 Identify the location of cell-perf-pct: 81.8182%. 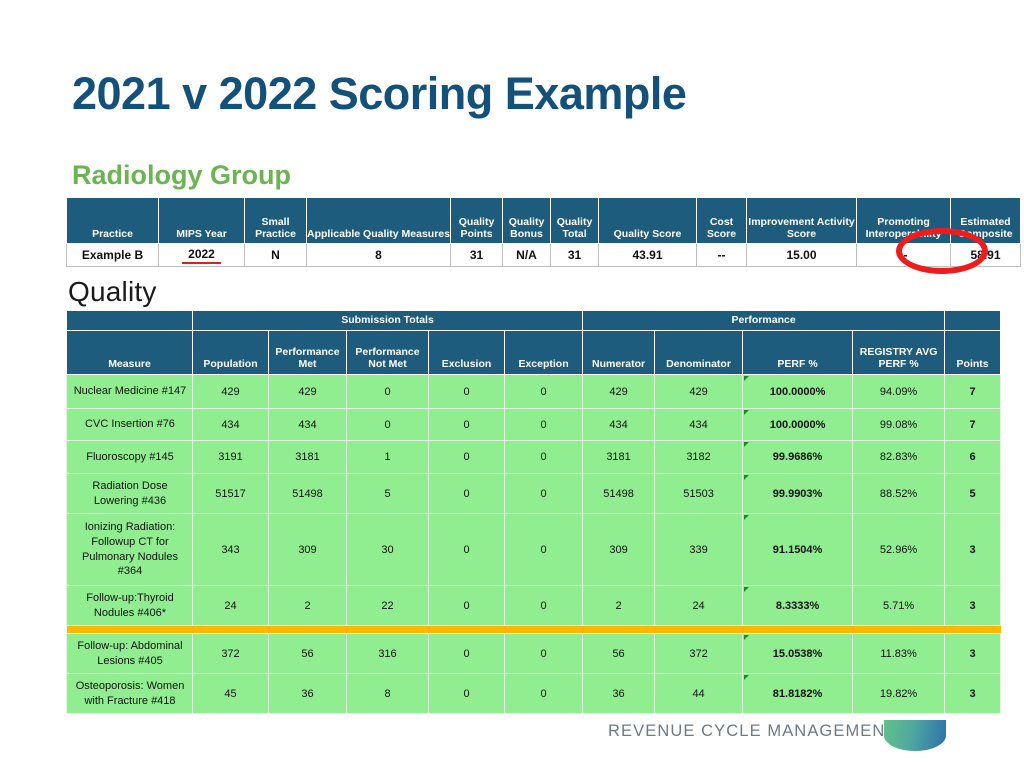
(798, 693).